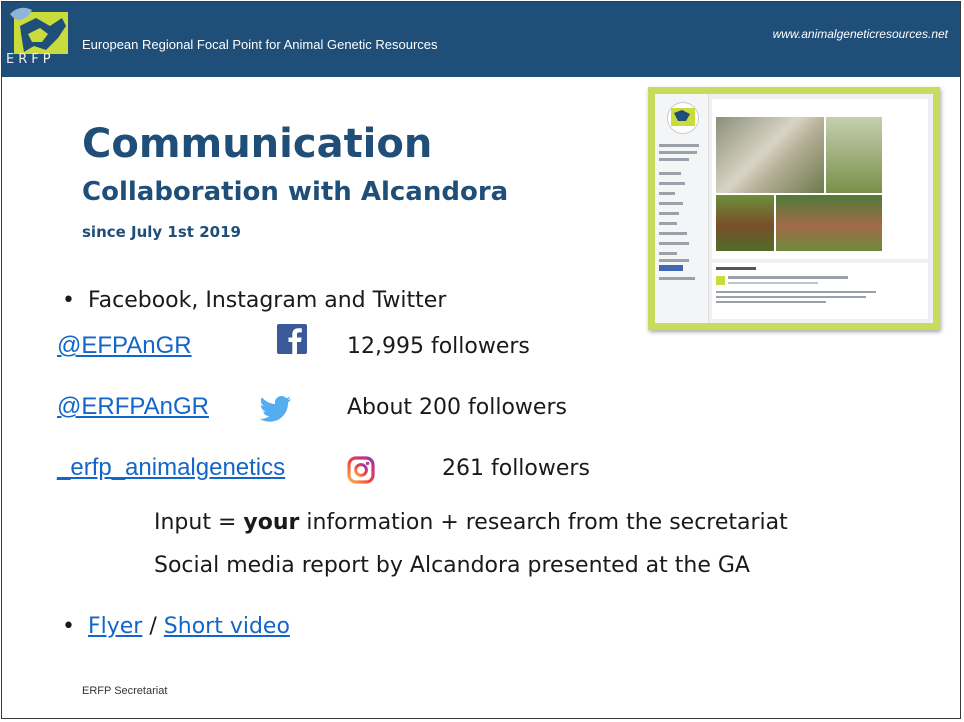 This screenshot has width=964, height=722. What do you see at coordinates (115, 626) in the screenshot?
I see `flyer-link: Flyer` at bounding box center [115, 626].